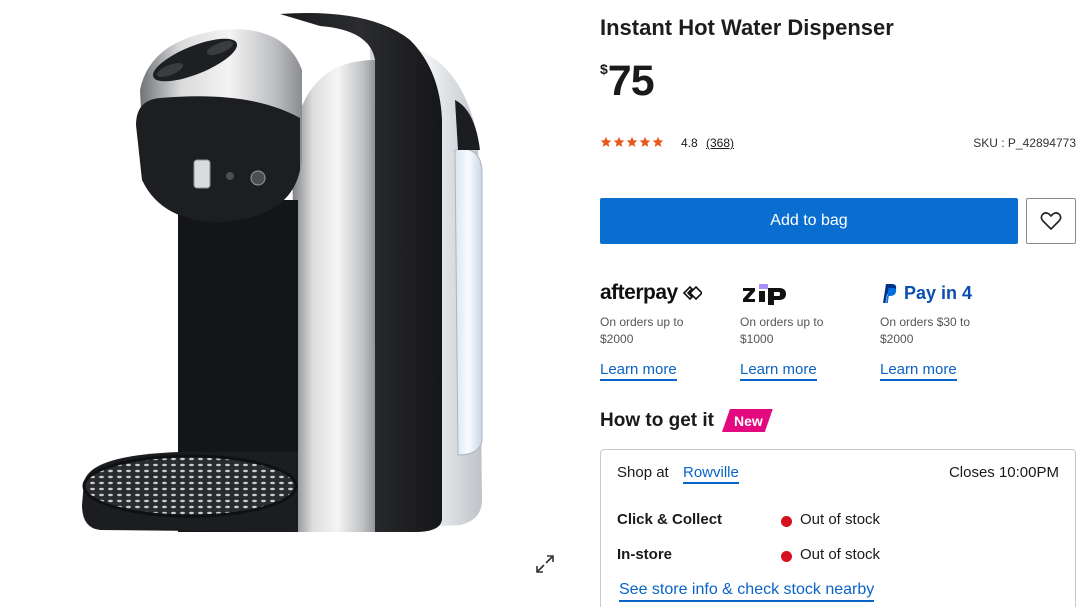 The width and height of the screenshot is (1080, 607). Describe the element at coordinates (642, 322) in the screenshot. I see `afterpay-note-line1: On orders up to` at that location.